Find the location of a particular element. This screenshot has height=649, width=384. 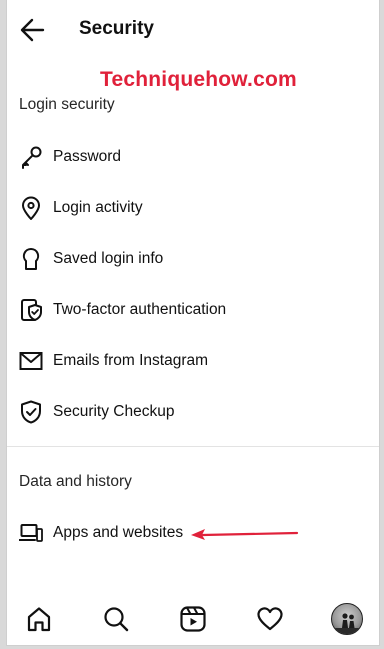

saved-login-info-item: Saved login info is located at coordinates (193, 259).